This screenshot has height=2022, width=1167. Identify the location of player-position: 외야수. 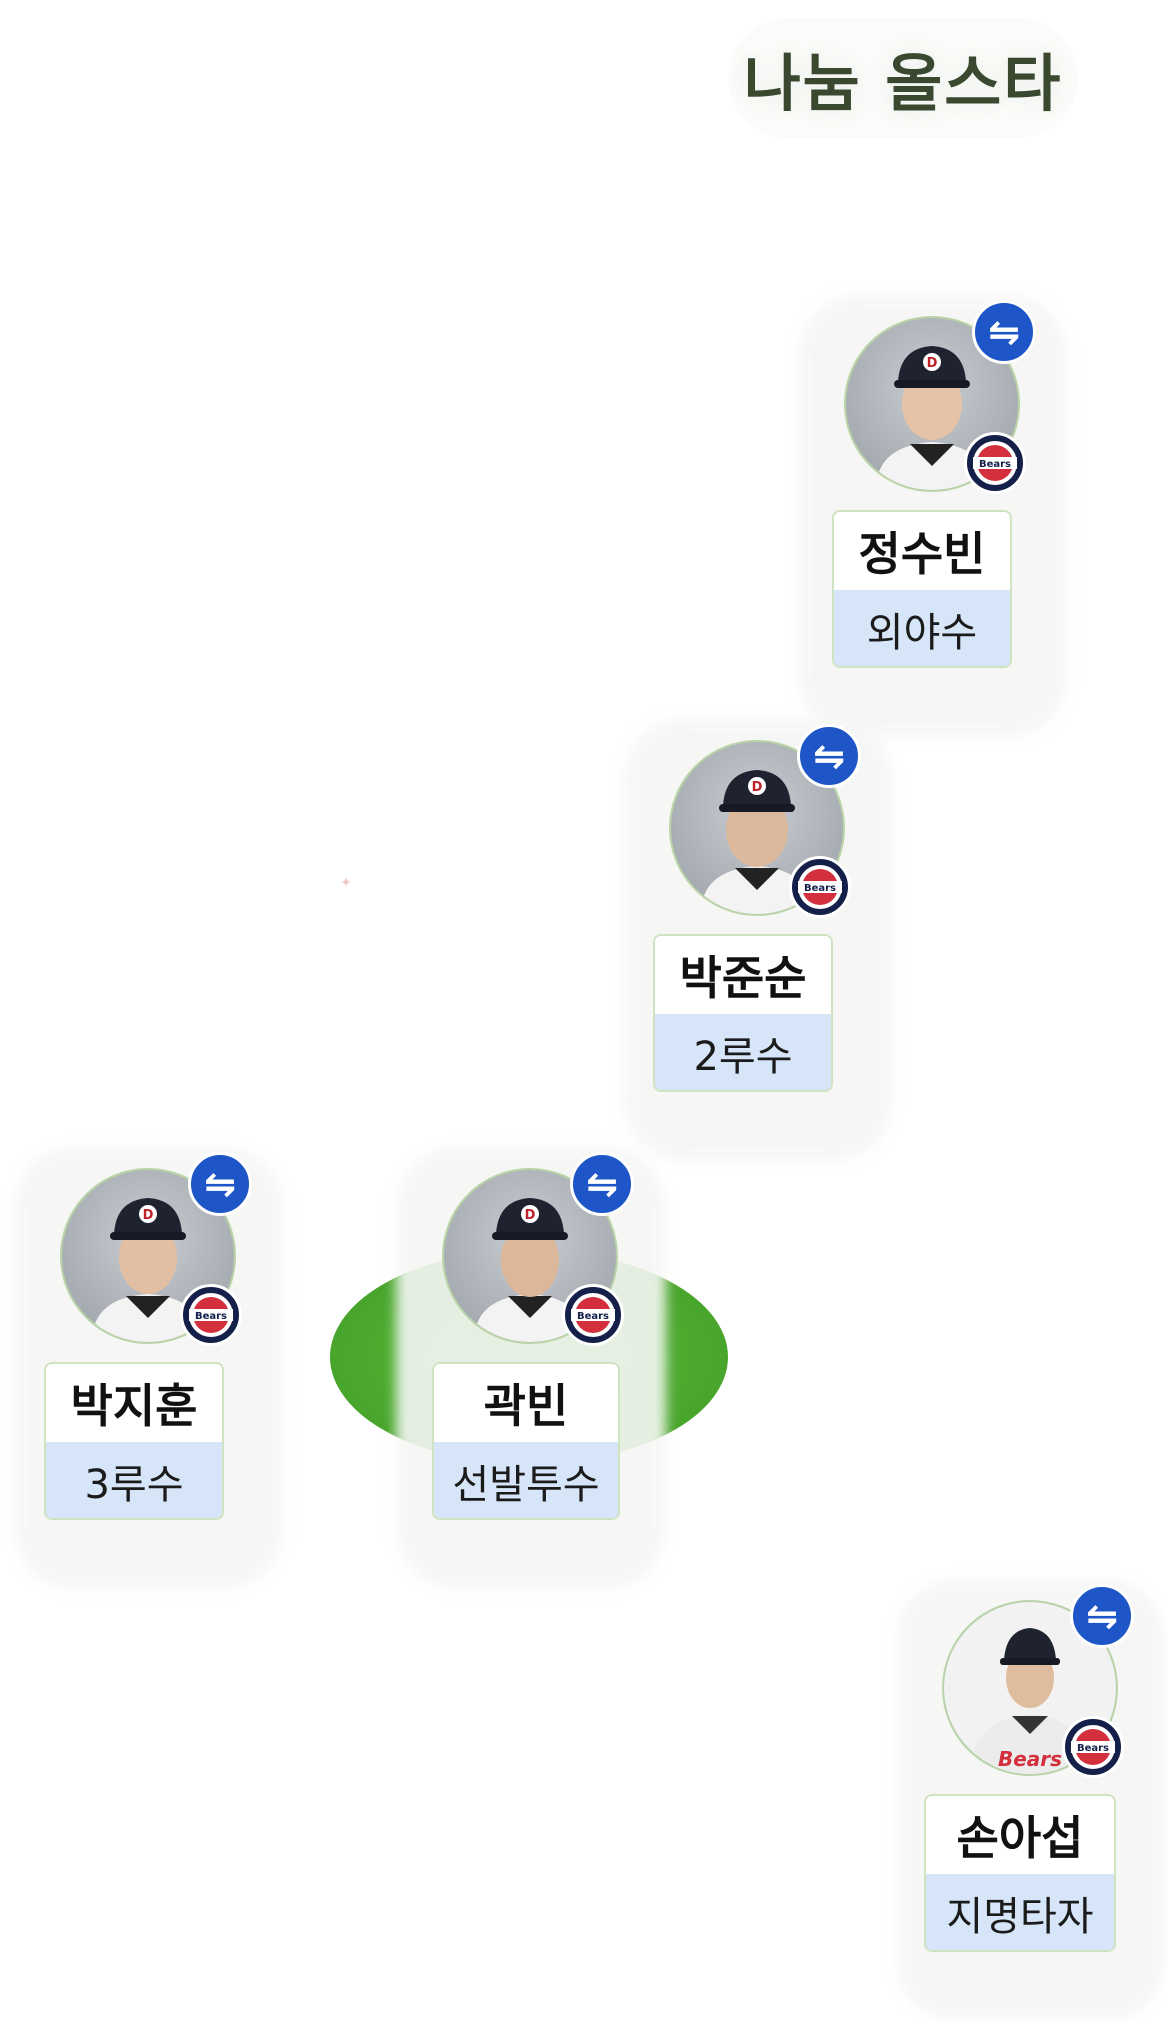
(922, 628).